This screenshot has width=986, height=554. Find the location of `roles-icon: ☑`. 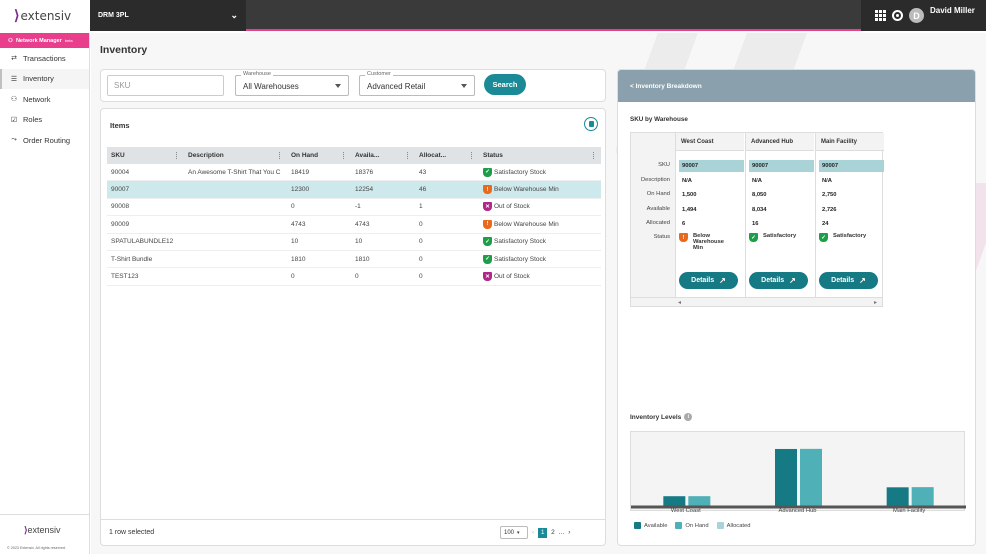

roles-icon: ☑ is located at coordinates (14, 120).